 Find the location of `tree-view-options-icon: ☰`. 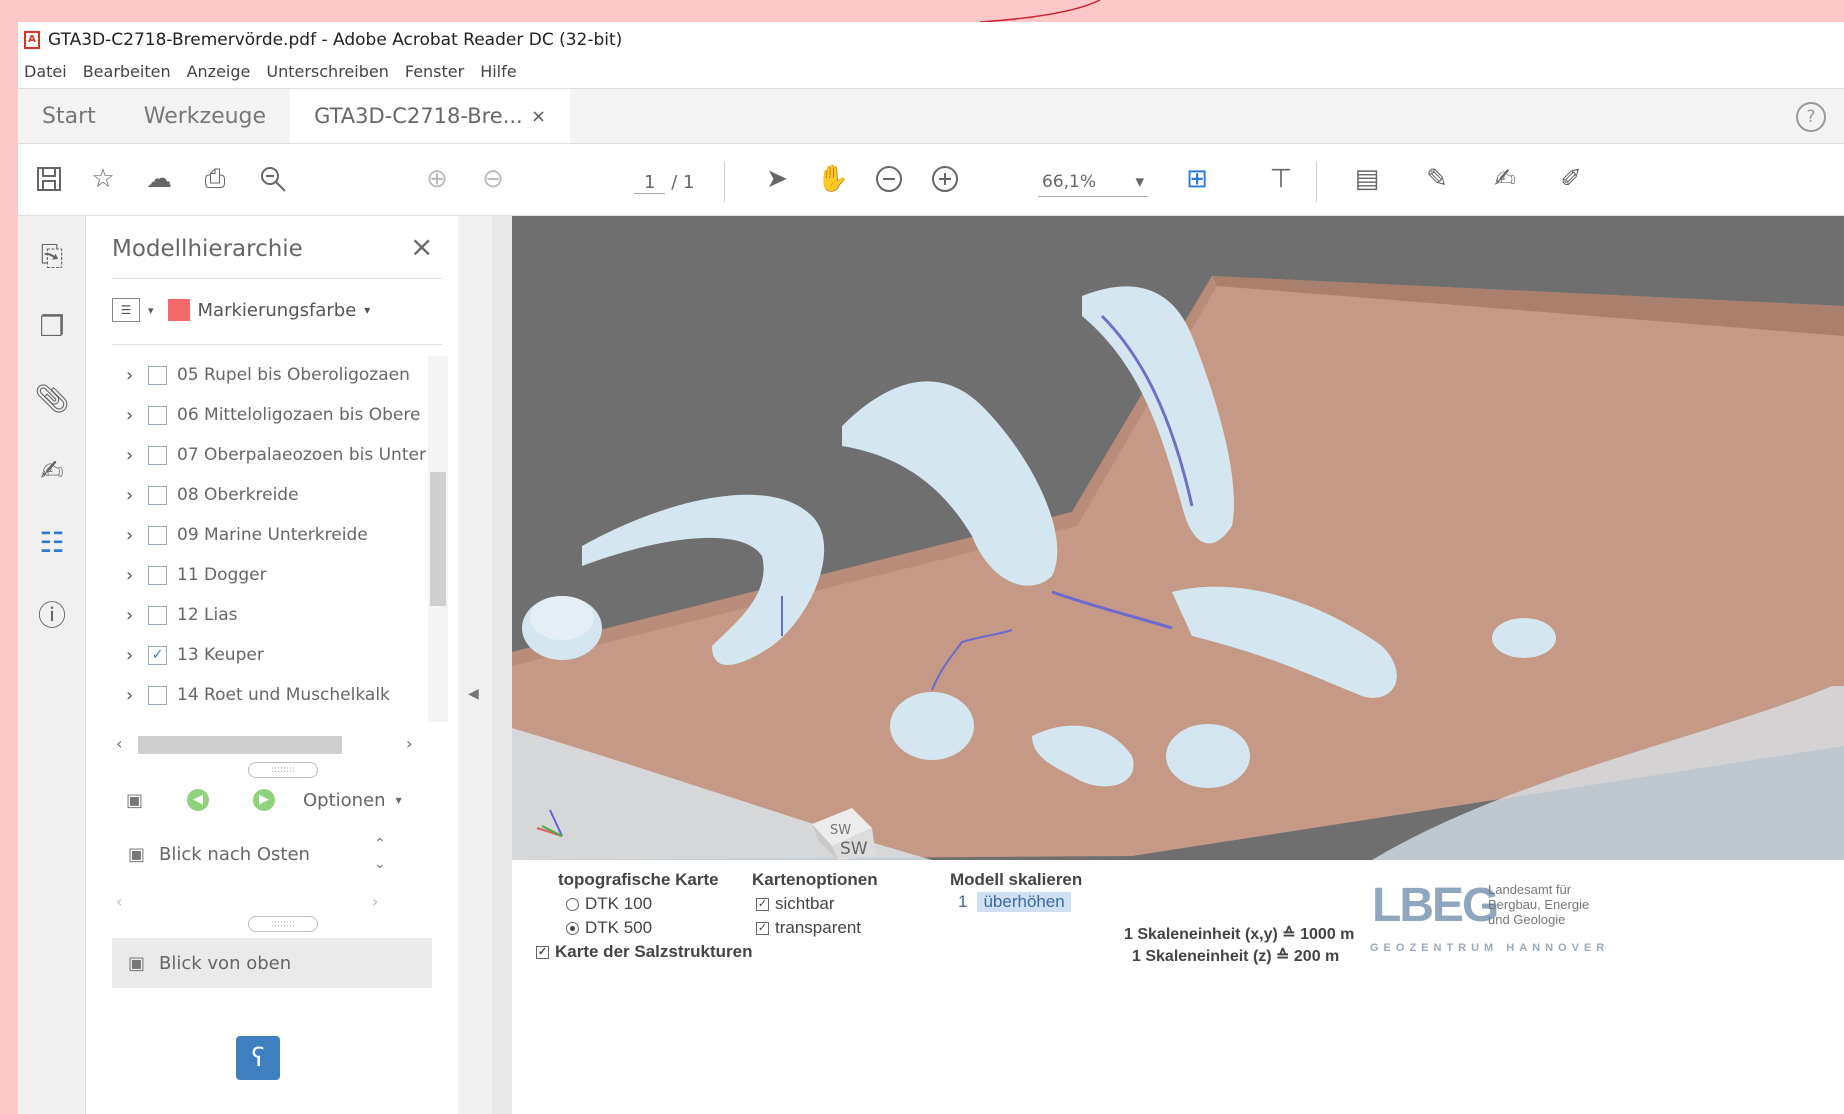

tree-view-options-icon: ☰ is located at coordinates (126, 310).